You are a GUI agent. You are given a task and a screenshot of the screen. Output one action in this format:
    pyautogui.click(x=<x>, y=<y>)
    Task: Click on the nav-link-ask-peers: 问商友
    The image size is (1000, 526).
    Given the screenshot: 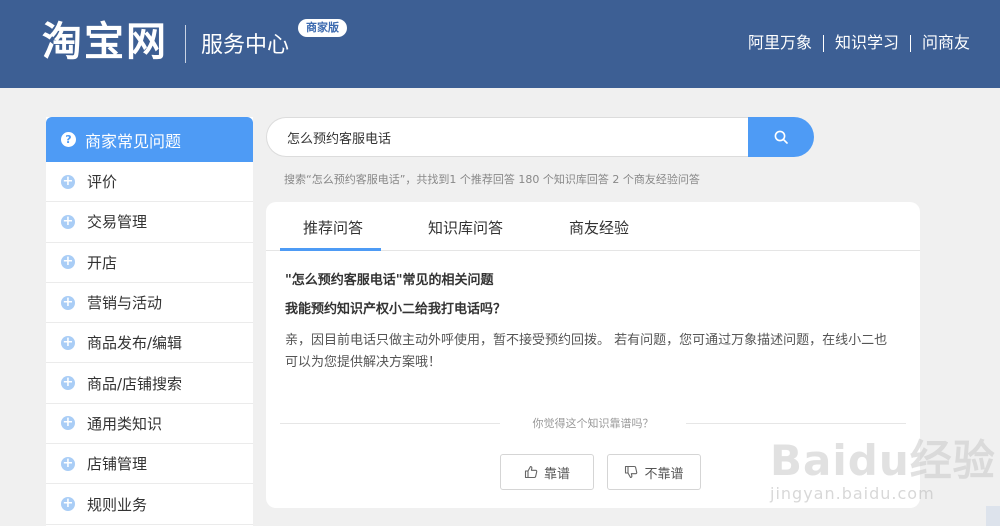 What is the action you would take?
    pyautogui.click(x=946, y=43)
    